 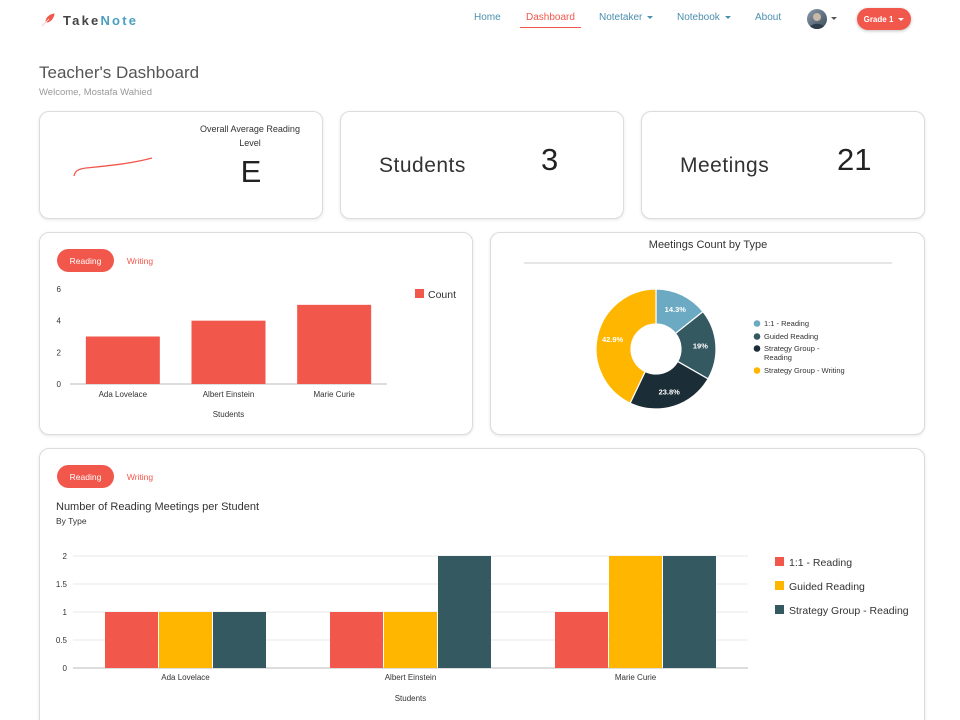 What do you see at coordinates (621, 17) in the screenshot?
I see `nav-notetaker-label: Notetaker` at bounding box center [621, 17].